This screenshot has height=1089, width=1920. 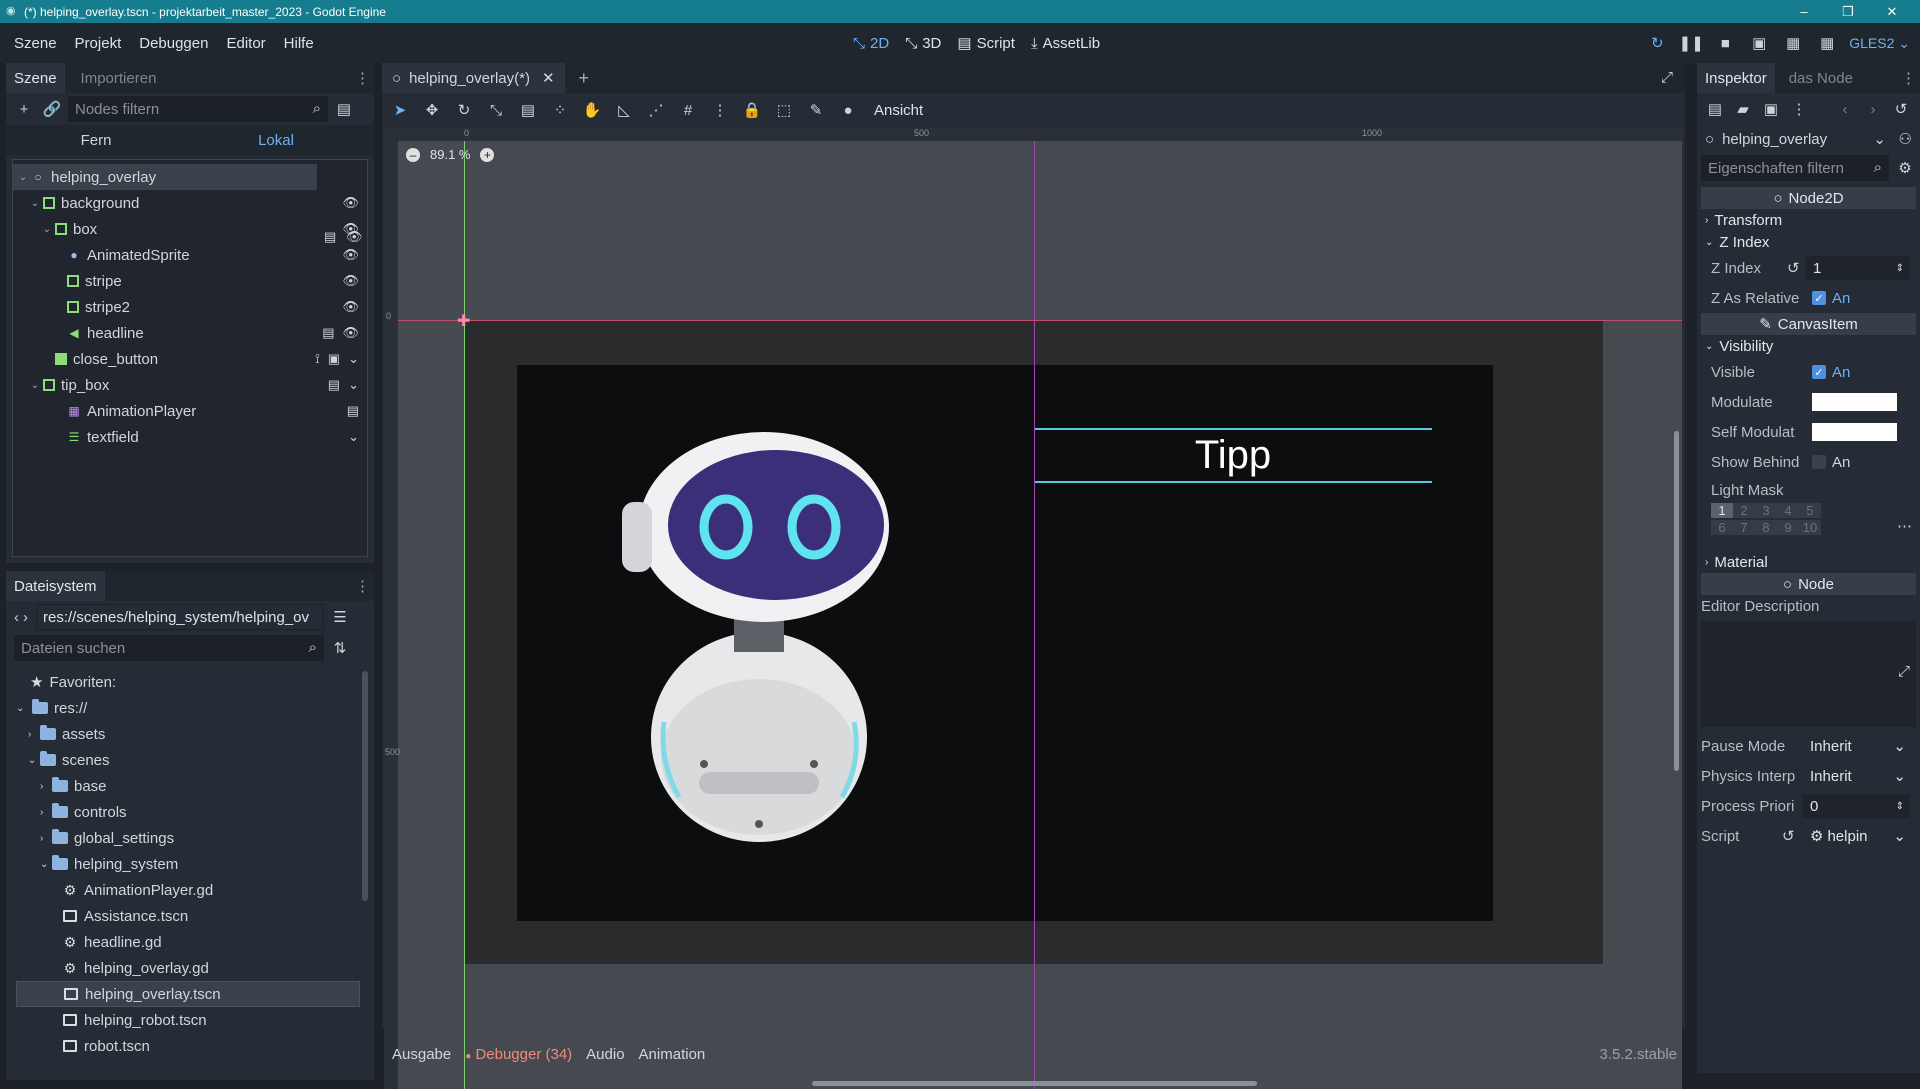 I want to click on remote-debug-icon: ▣, so click(x=1759, y=43).